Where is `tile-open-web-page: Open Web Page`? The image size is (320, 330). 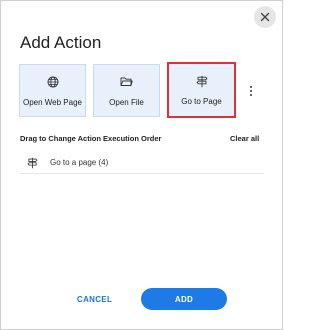 tile-open-web-page: Open Web Page is located at coordinates (52, 90).